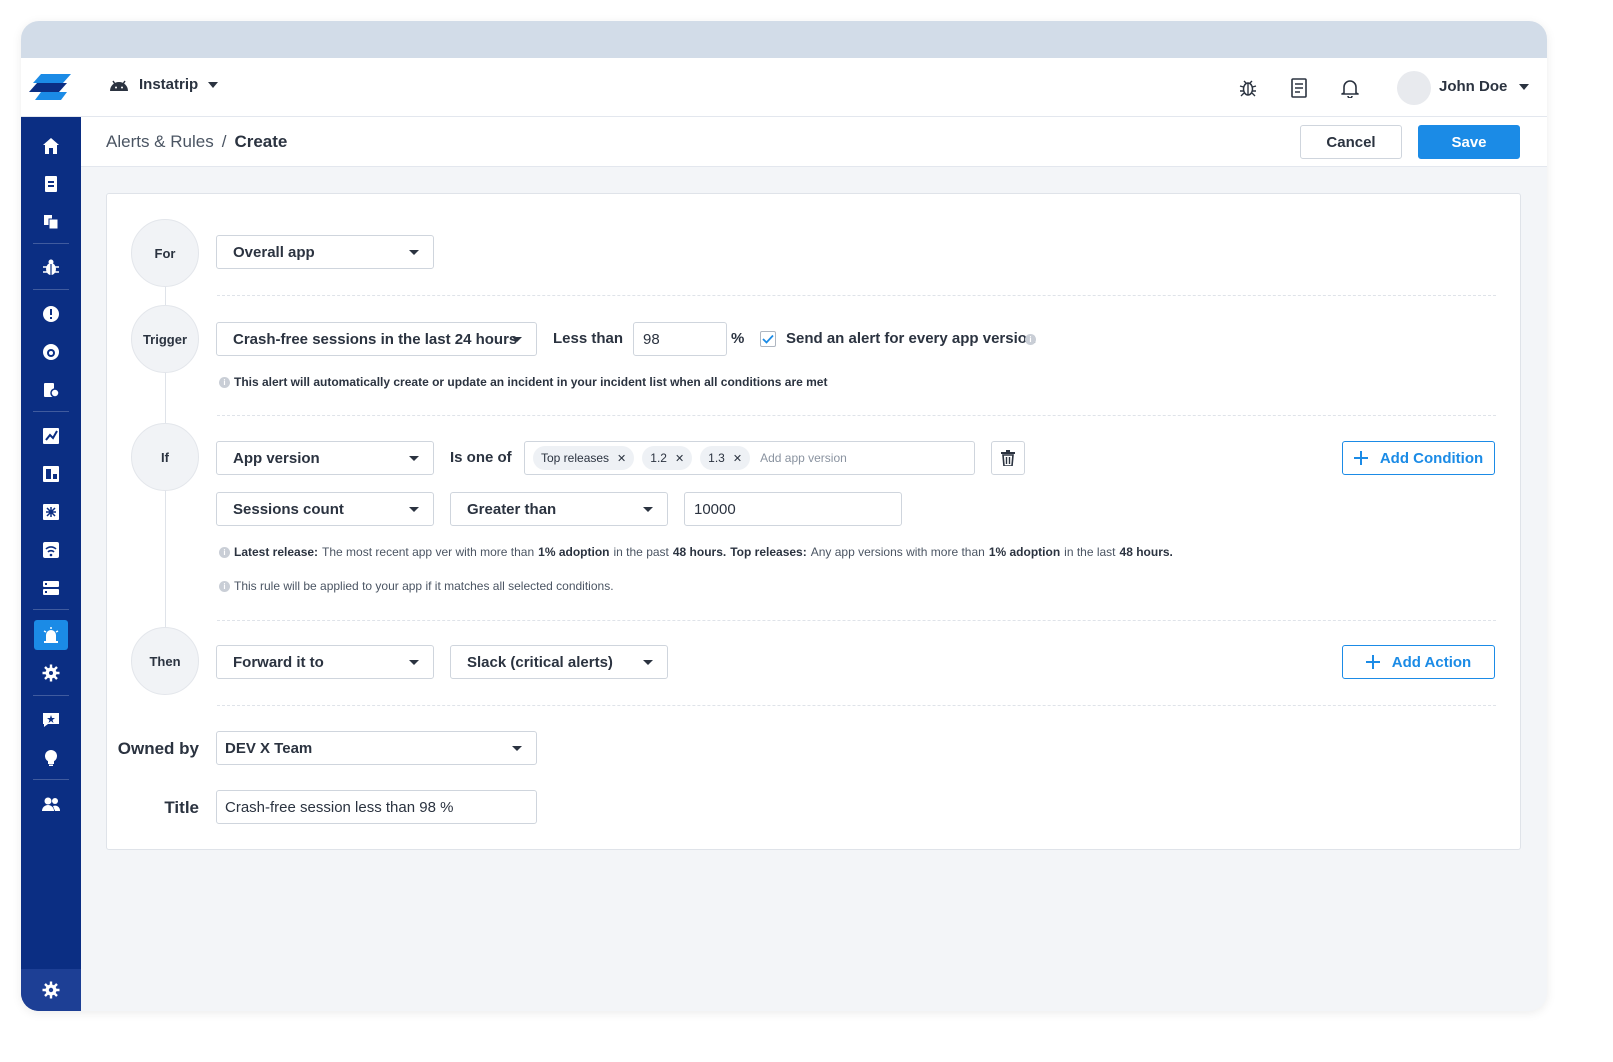  Describe the element at coordinates (158, 748) in the screenshot. I see `owner-label: Owned by` at that location.